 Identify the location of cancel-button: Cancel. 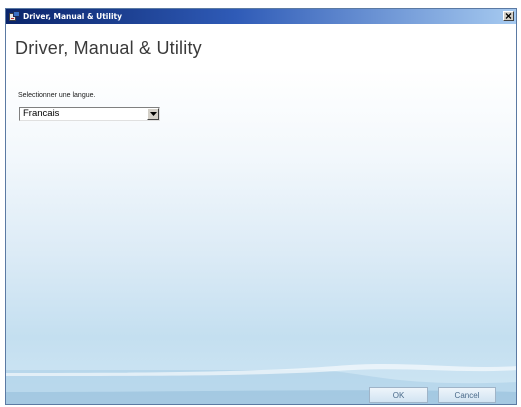
(467, 395).